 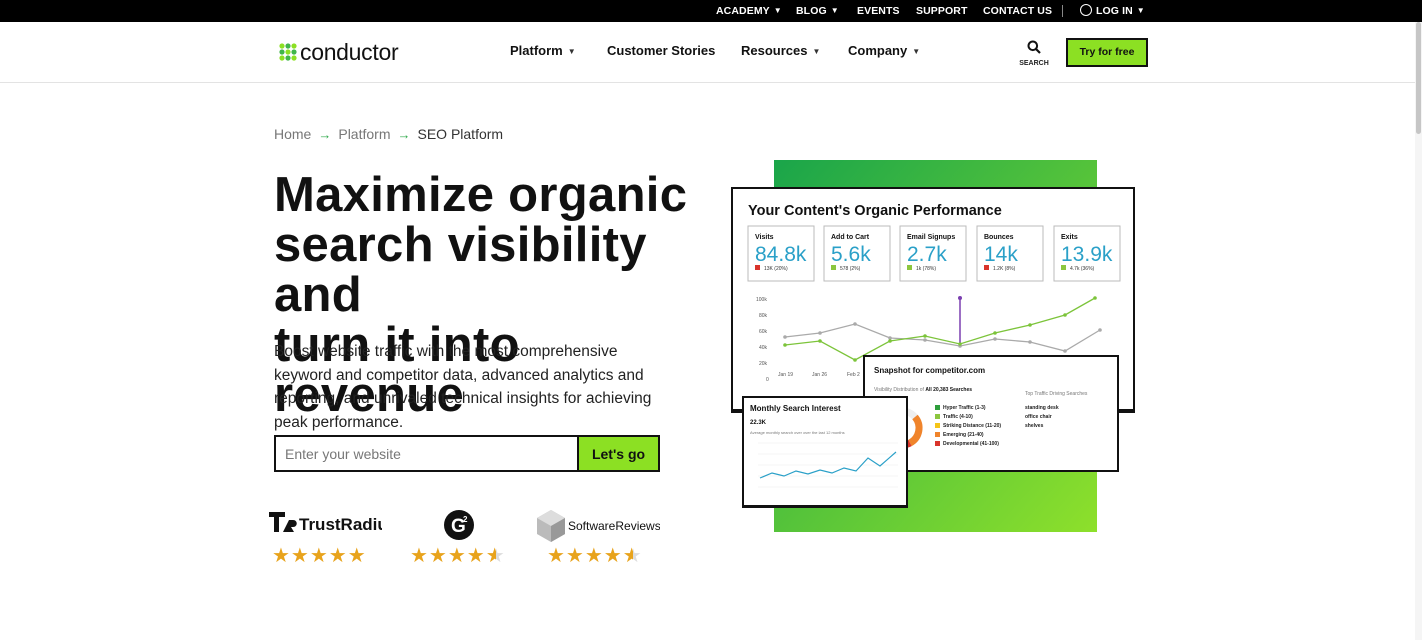 I want to click on nav-resources: Resources ▼, so click(x=780, y=51).